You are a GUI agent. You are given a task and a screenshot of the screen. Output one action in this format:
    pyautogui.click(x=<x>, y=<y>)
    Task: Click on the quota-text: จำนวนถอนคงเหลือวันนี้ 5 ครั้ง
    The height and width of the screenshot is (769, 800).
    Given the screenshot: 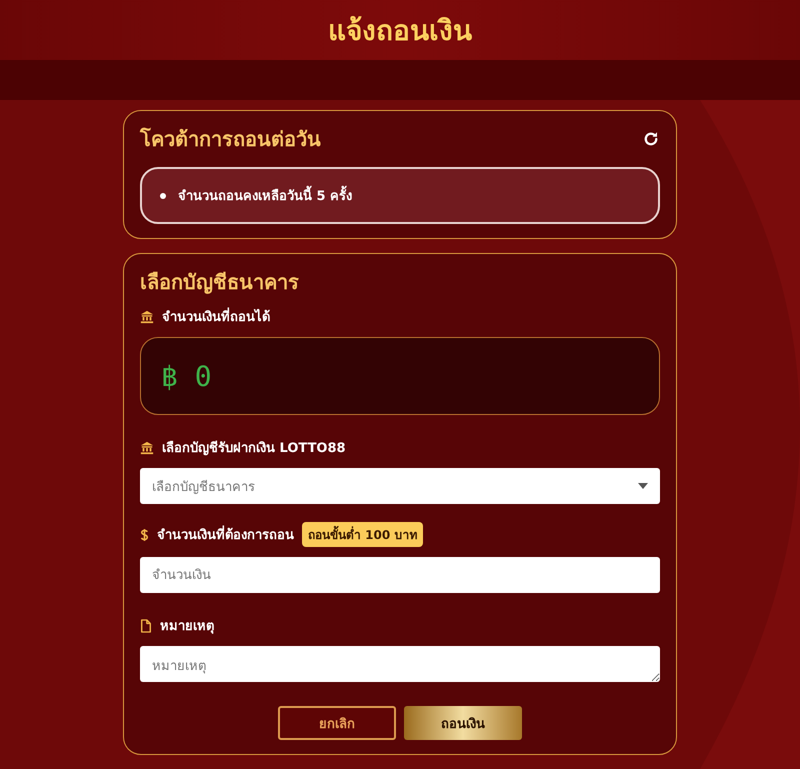 What is the action you would take?
    pyautogui.click(x=265, y=195)
    